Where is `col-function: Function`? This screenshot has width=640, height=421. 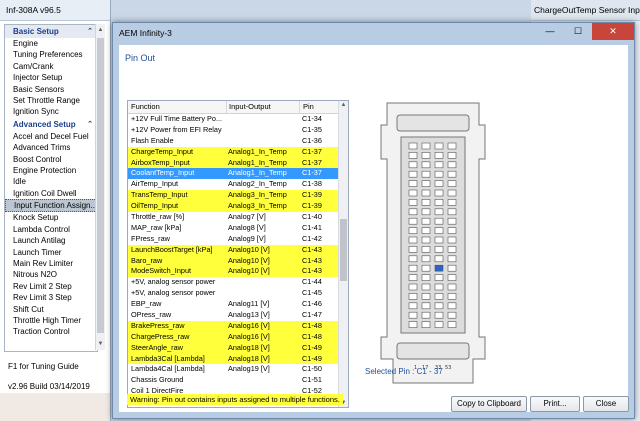
col-function: Function is located at coordinates (145, 106).